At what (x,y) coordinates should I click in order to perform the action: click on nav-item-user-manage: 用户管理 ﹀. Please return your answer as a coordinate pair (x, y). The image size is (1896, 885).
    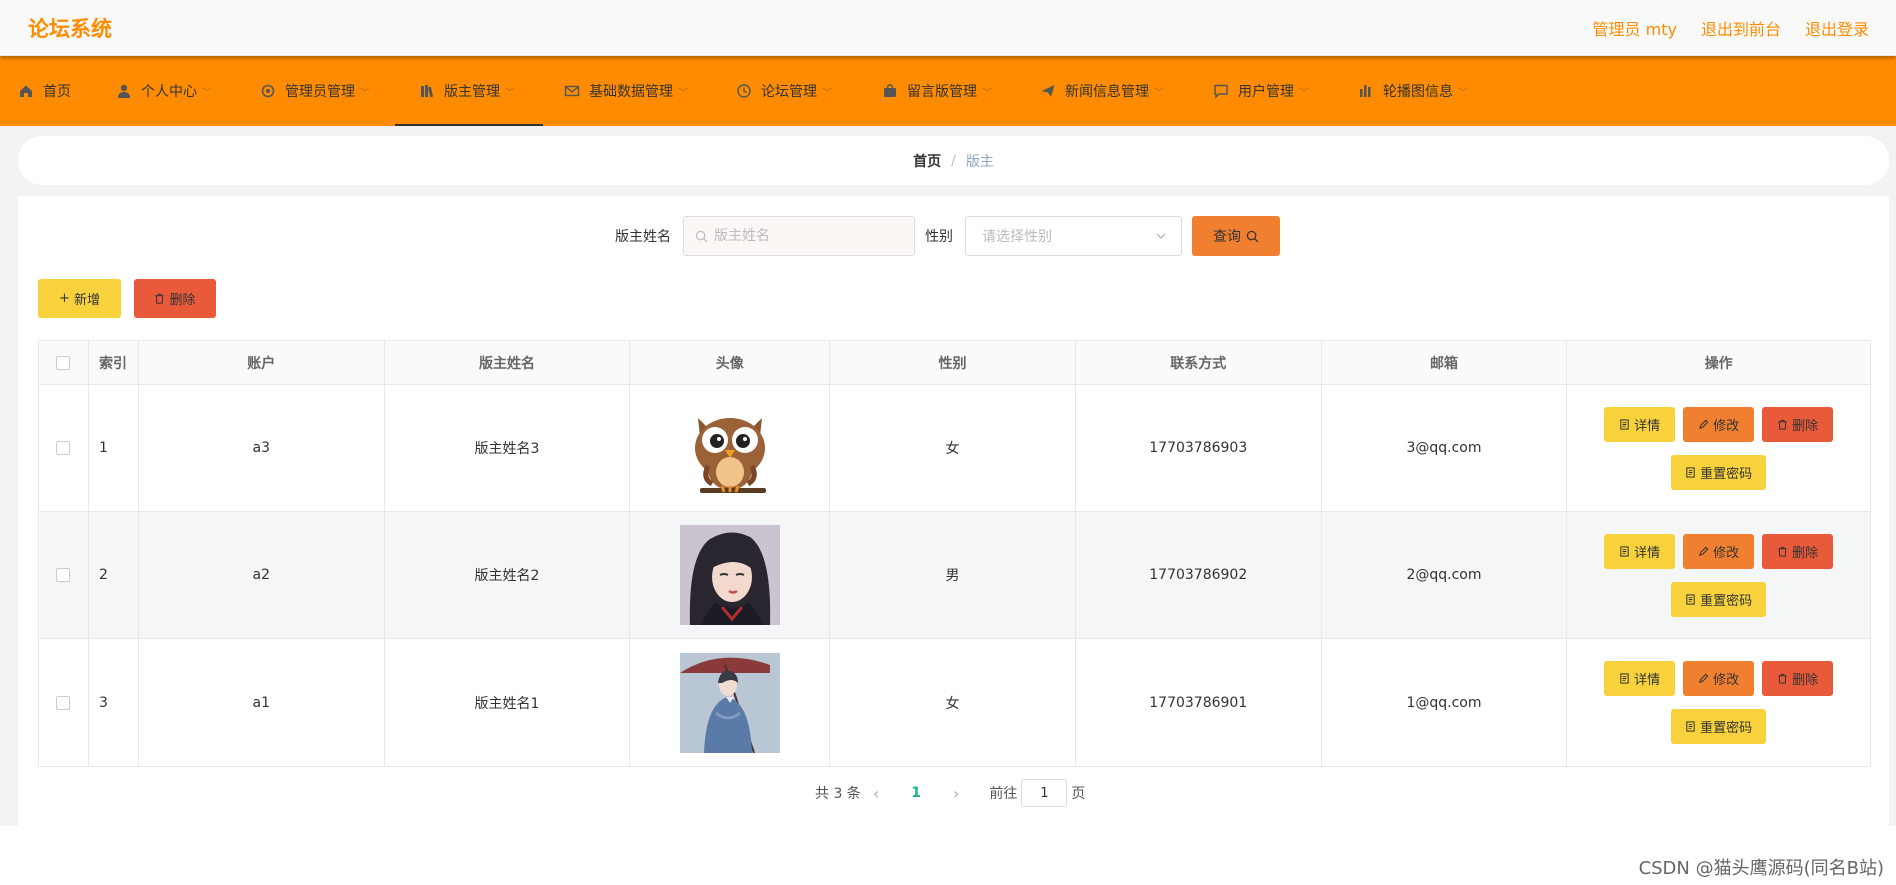
    Looking at the image, I should click on (1261, 91).